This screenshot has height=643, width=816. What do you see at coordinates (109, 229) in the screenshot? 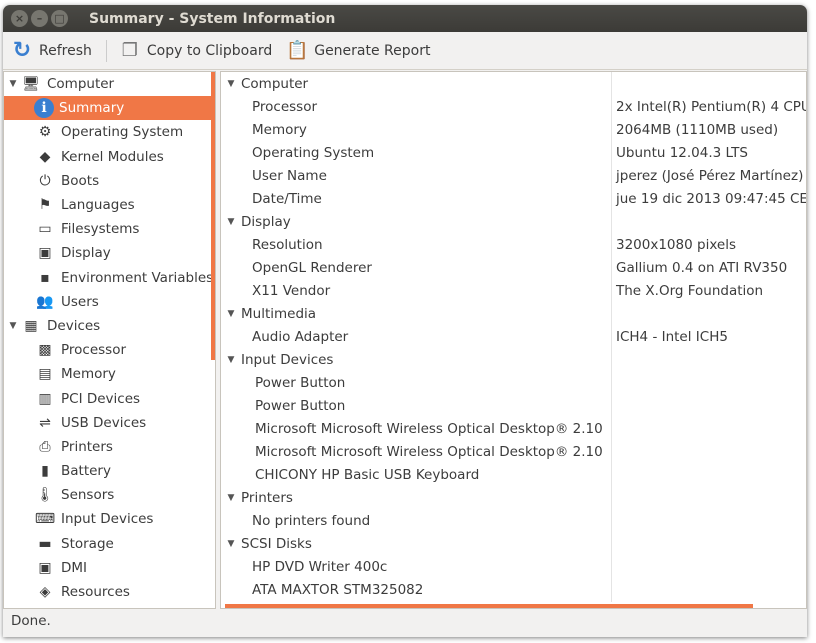
I see `sidebar-item-filesystems: ▭ Filesystems` at bounding box center [109, 229].